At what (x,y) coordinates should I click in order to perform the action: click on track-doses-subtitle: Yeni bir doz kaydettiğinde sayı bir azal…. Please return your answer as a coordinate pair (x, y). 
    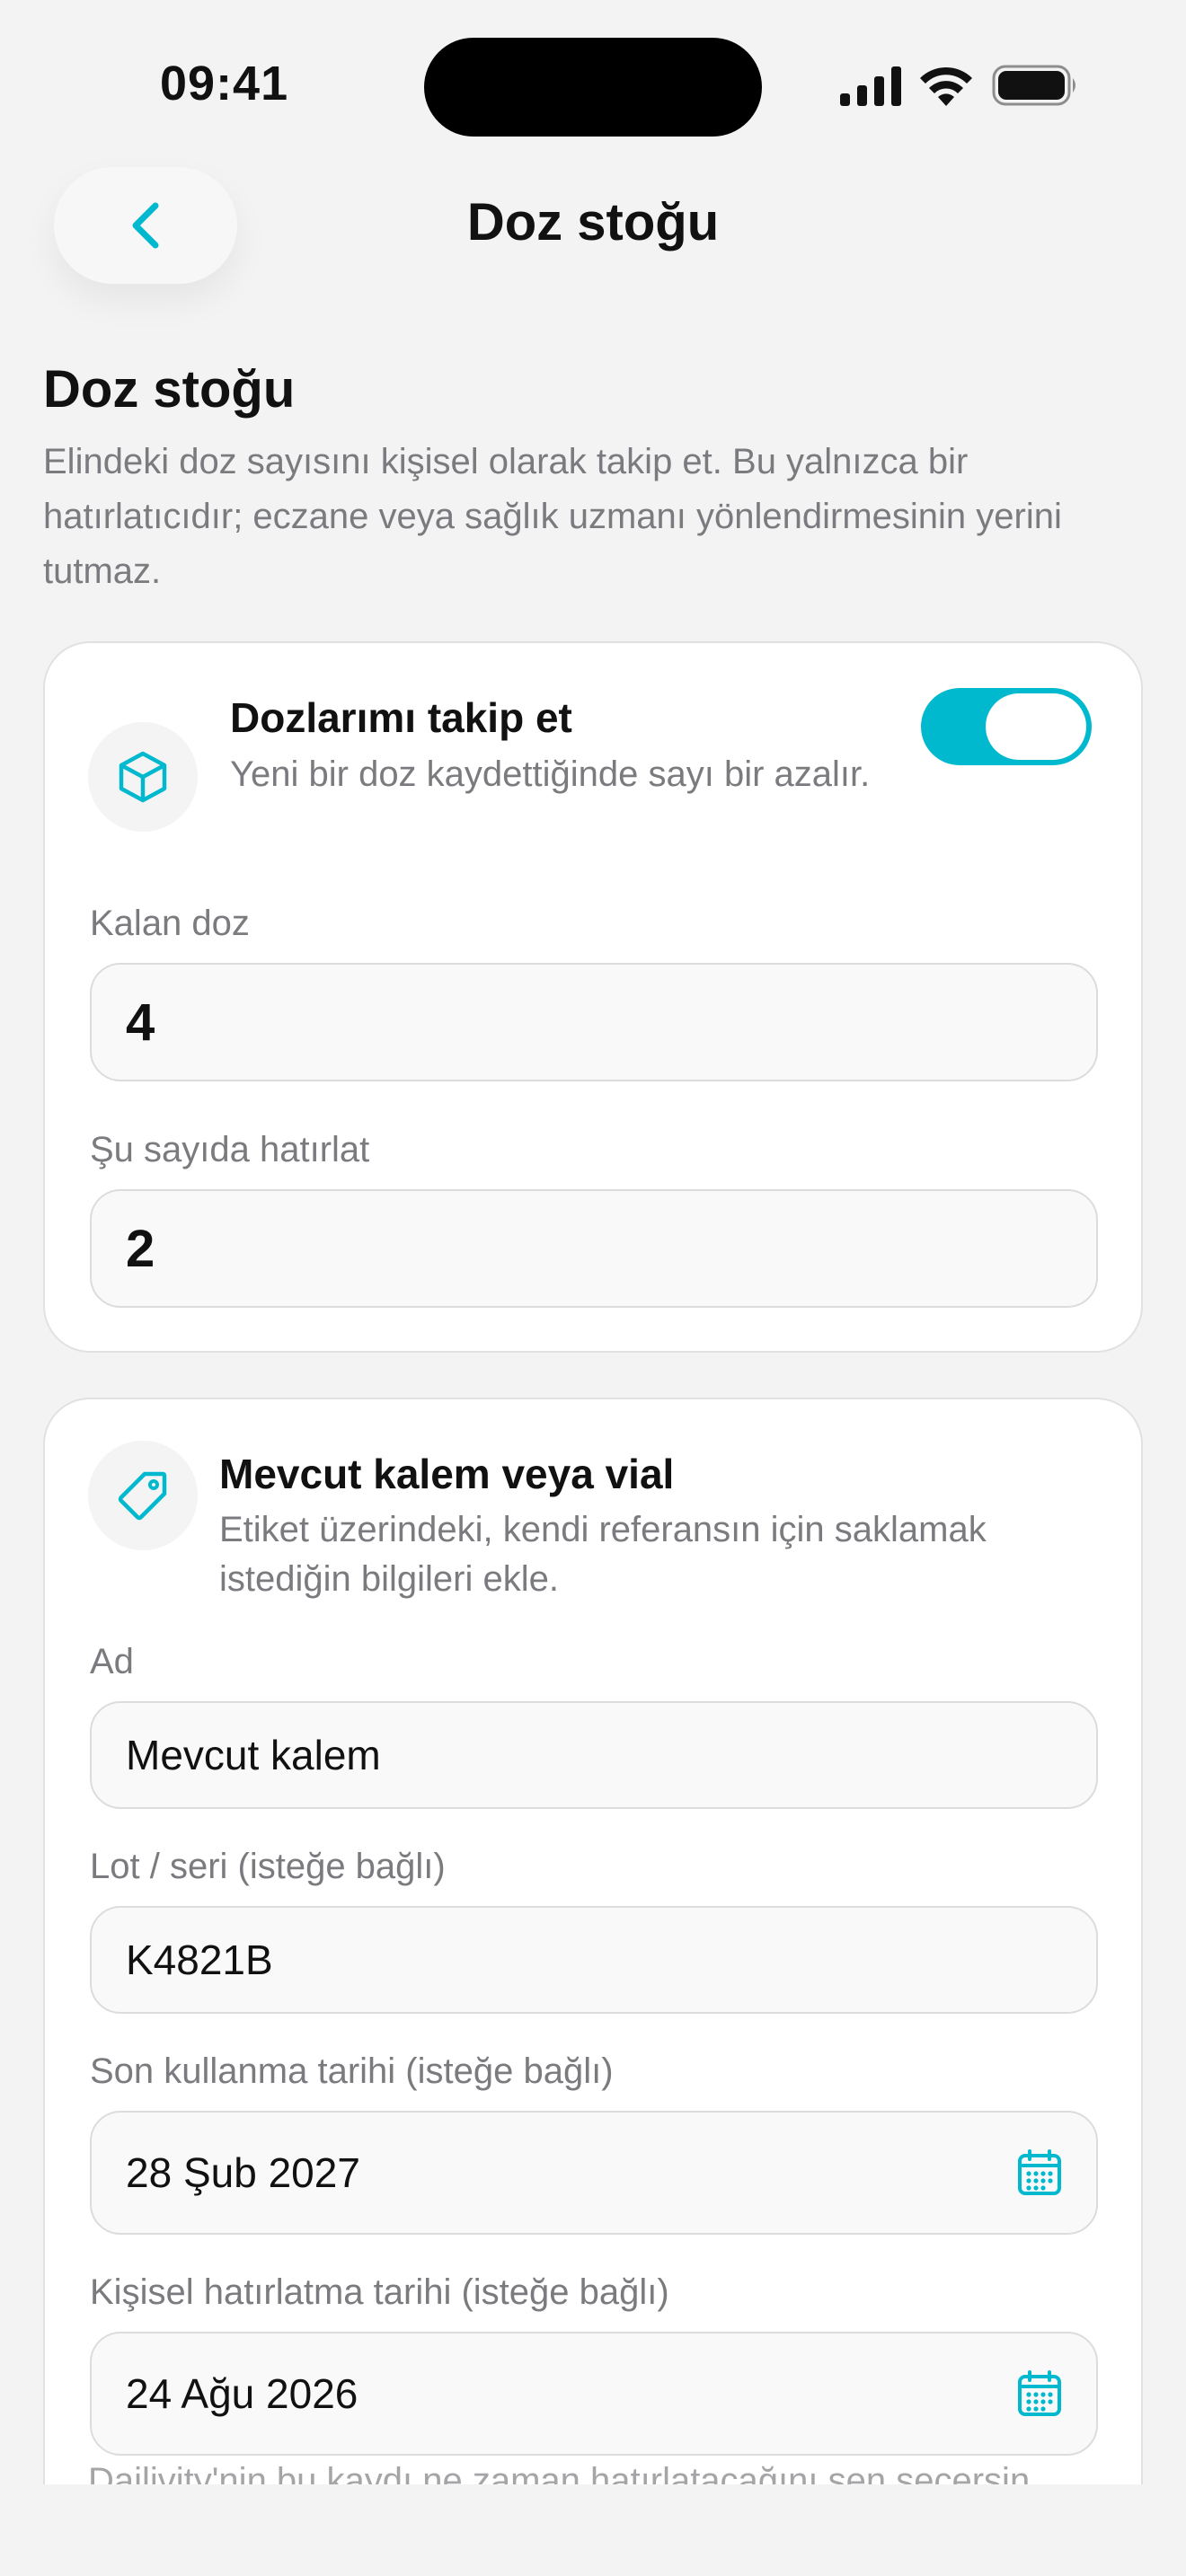
    Looking at the image, I should click on (550, 774).